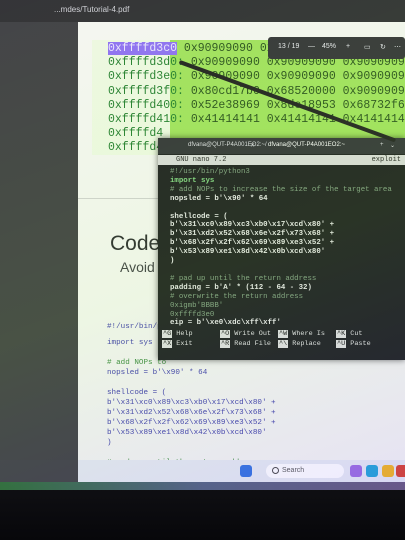  Describe the element at coordinates (248, 252) in the screenshot. I see `nano-buffer-line: b'\x53\x89\xe1\x8d\x42\x0b\xcd\x80'` at that location.